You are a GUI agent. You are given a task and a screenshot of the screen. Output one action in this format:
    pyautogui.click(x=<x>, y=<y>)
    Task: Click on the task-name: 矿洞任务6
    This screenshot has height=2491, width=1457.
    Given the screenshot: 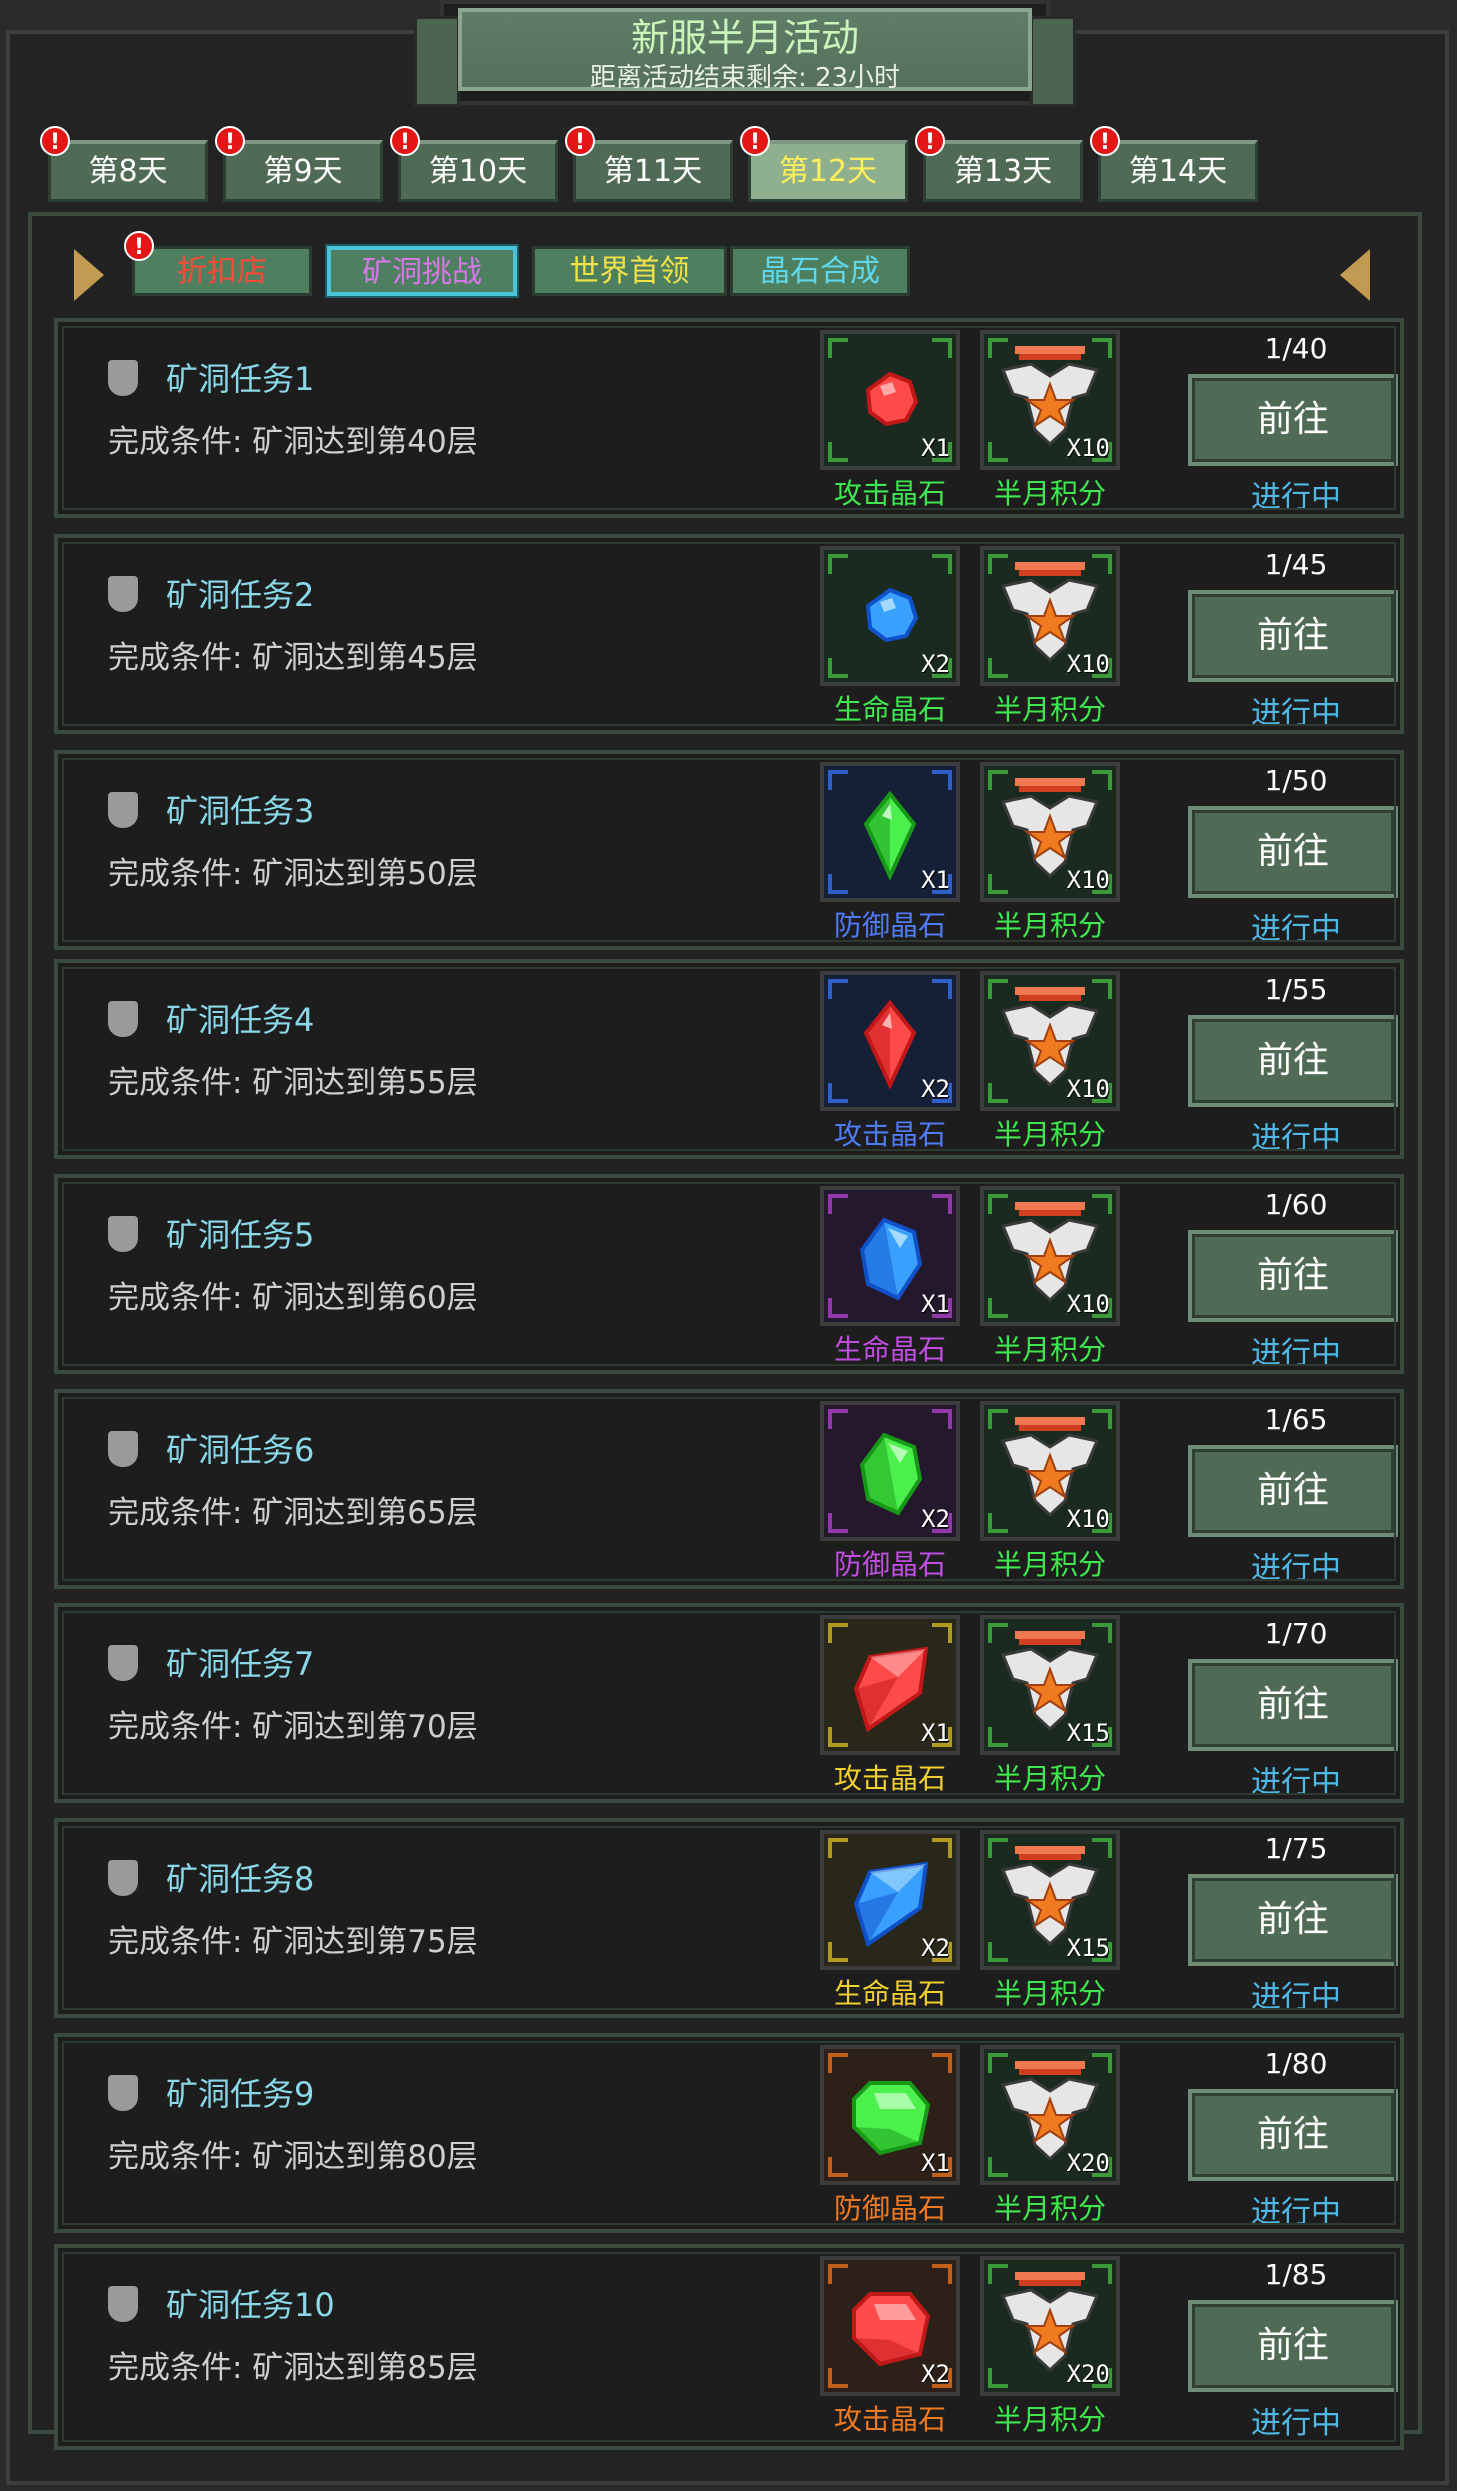 What is the action you would take?
    pyautogui.click(x=240, y=1450)
    